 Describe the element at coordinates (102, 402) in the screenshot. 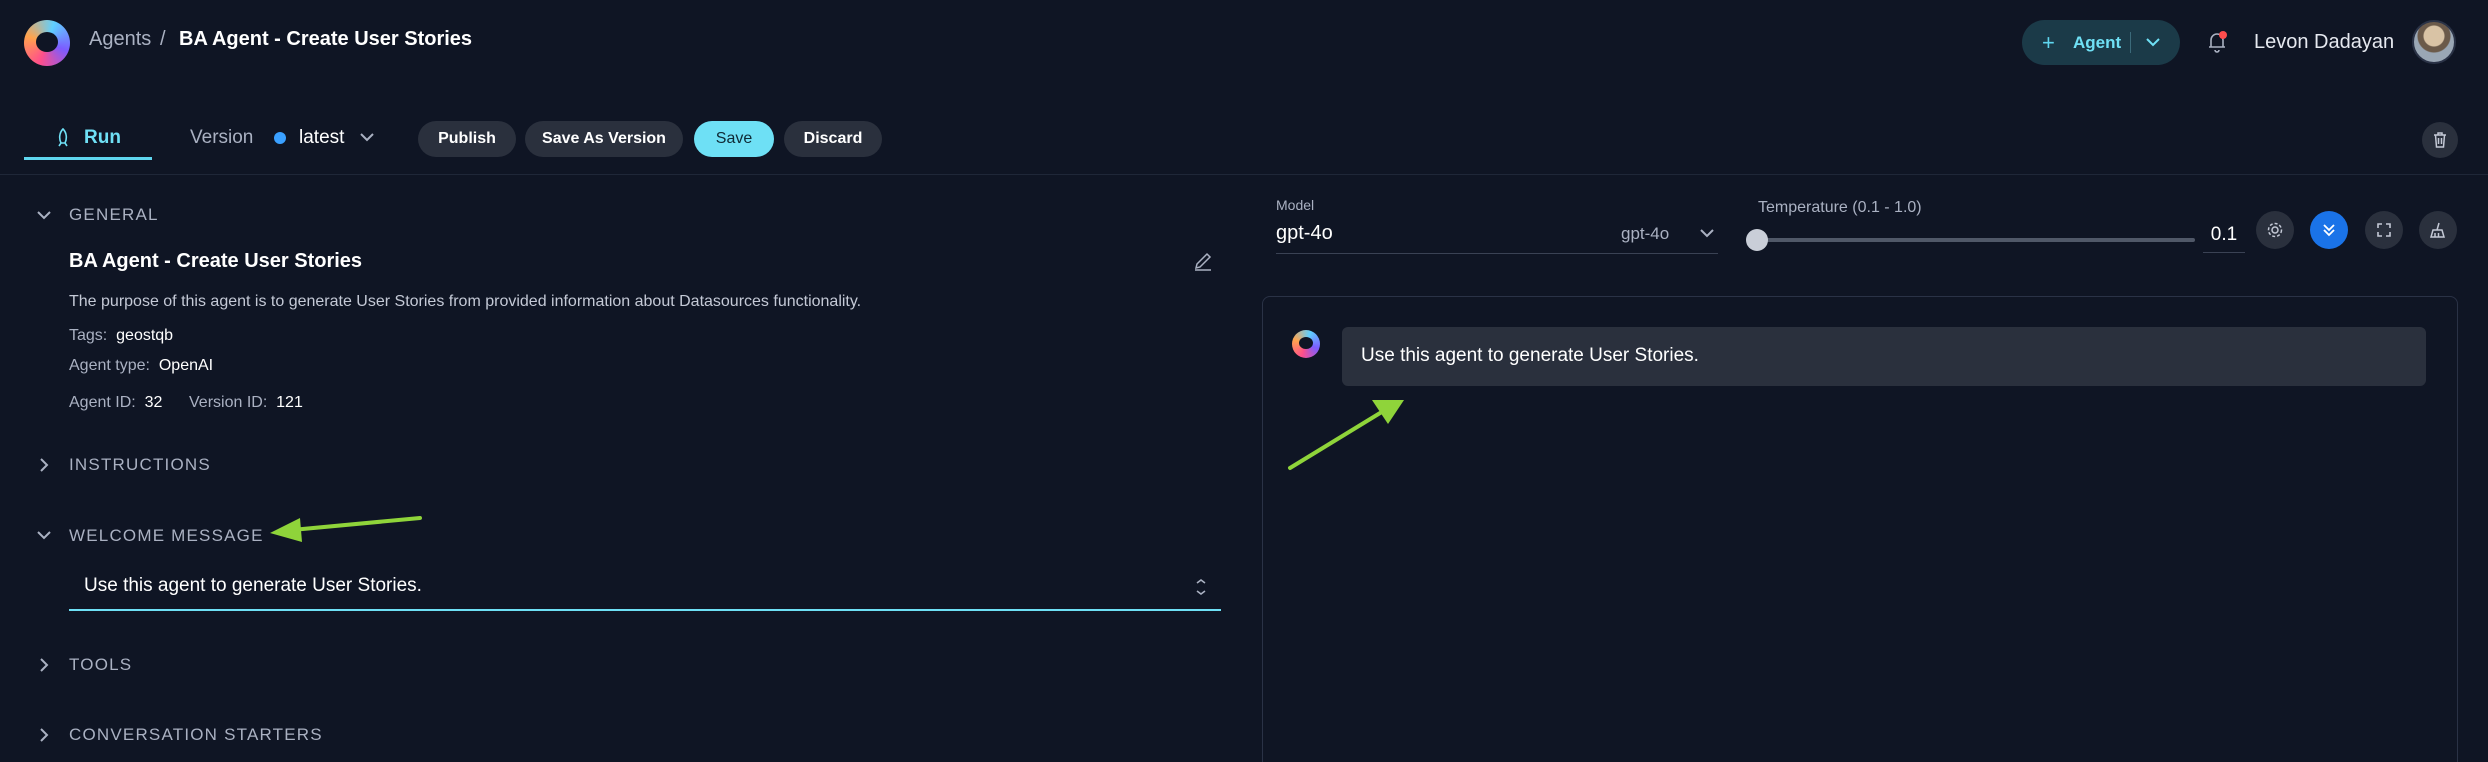

I see `agent-id-label: Agent ID:` at that location.